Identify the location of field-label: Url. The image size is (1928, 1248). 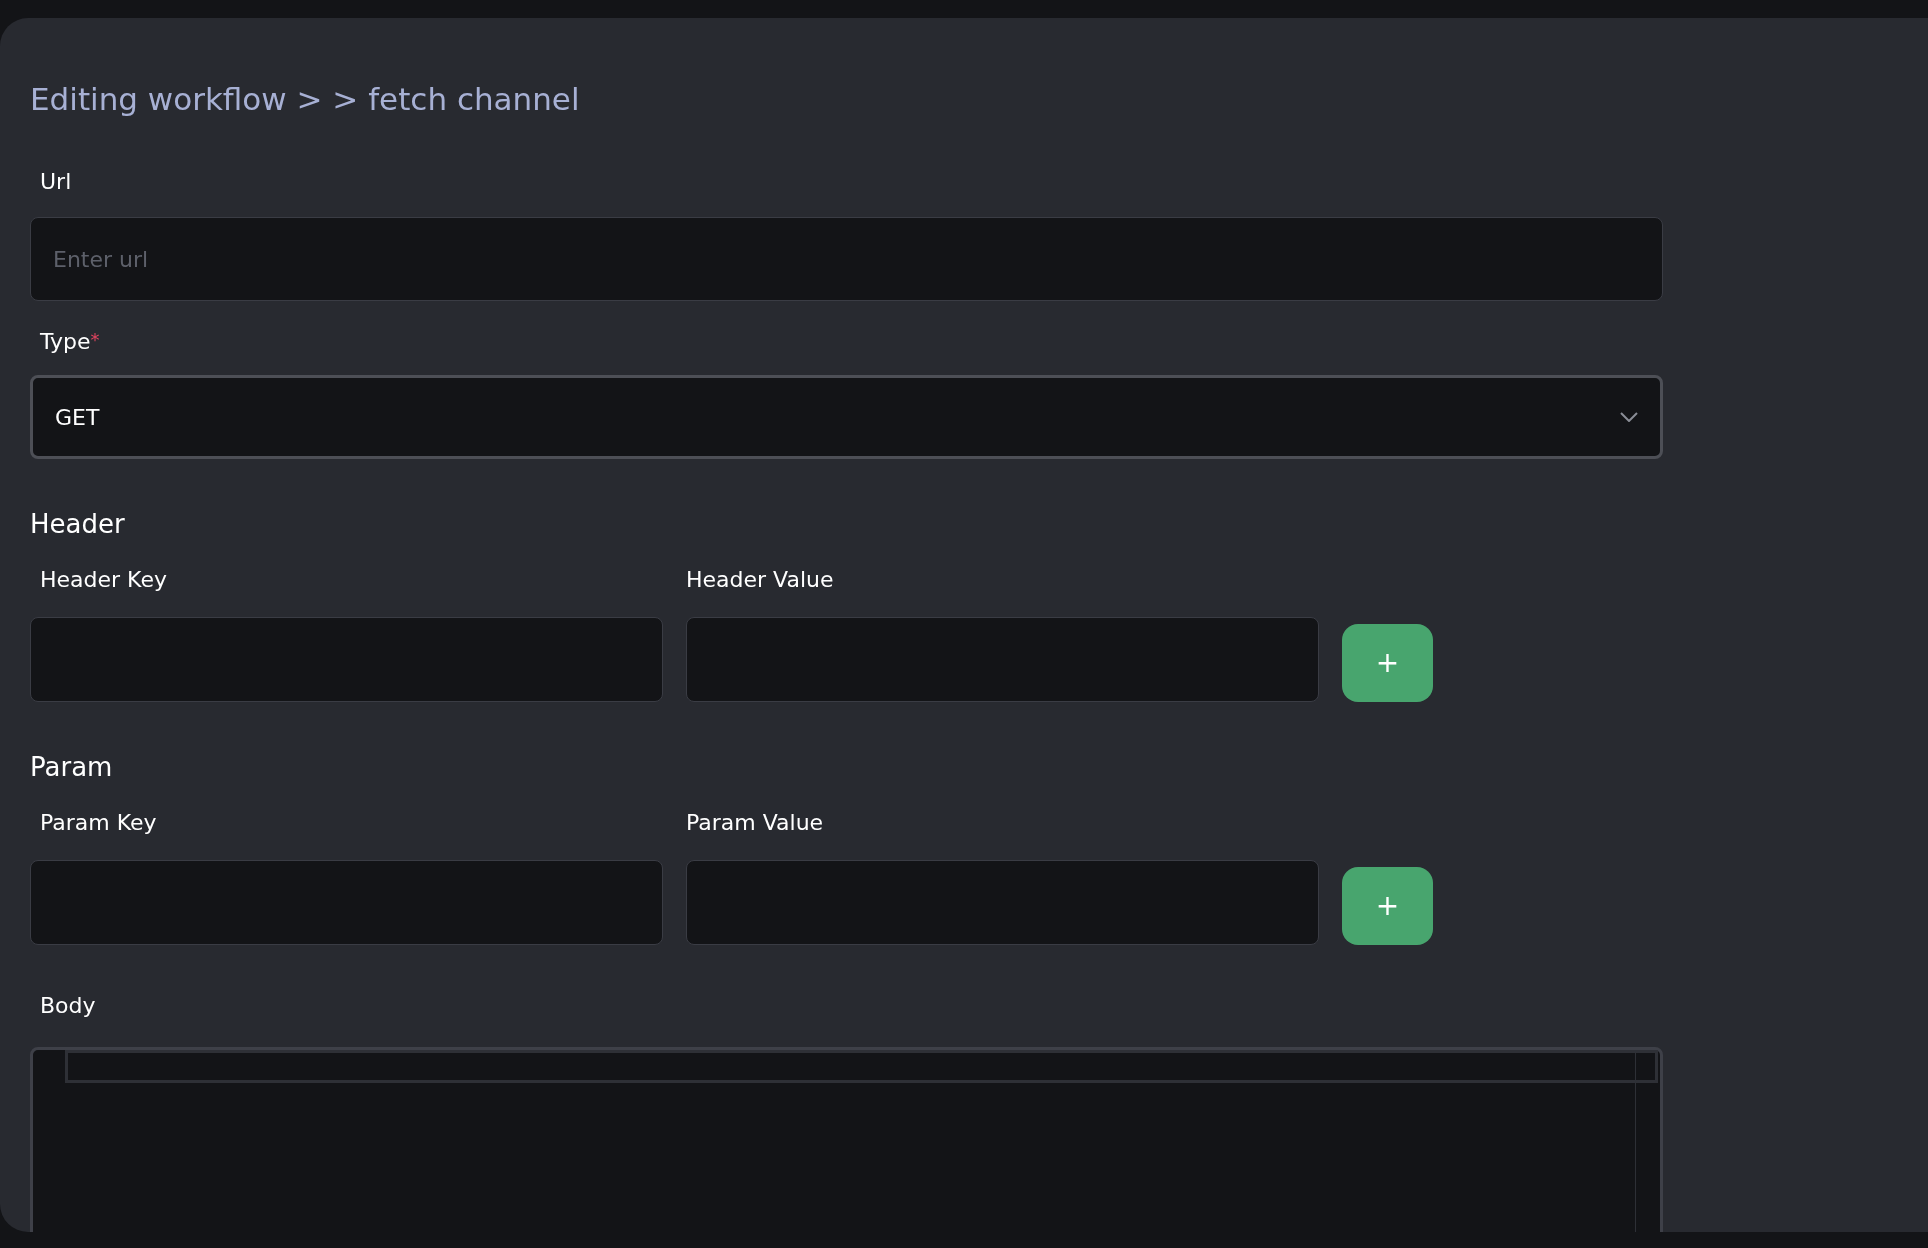
(56, 182).